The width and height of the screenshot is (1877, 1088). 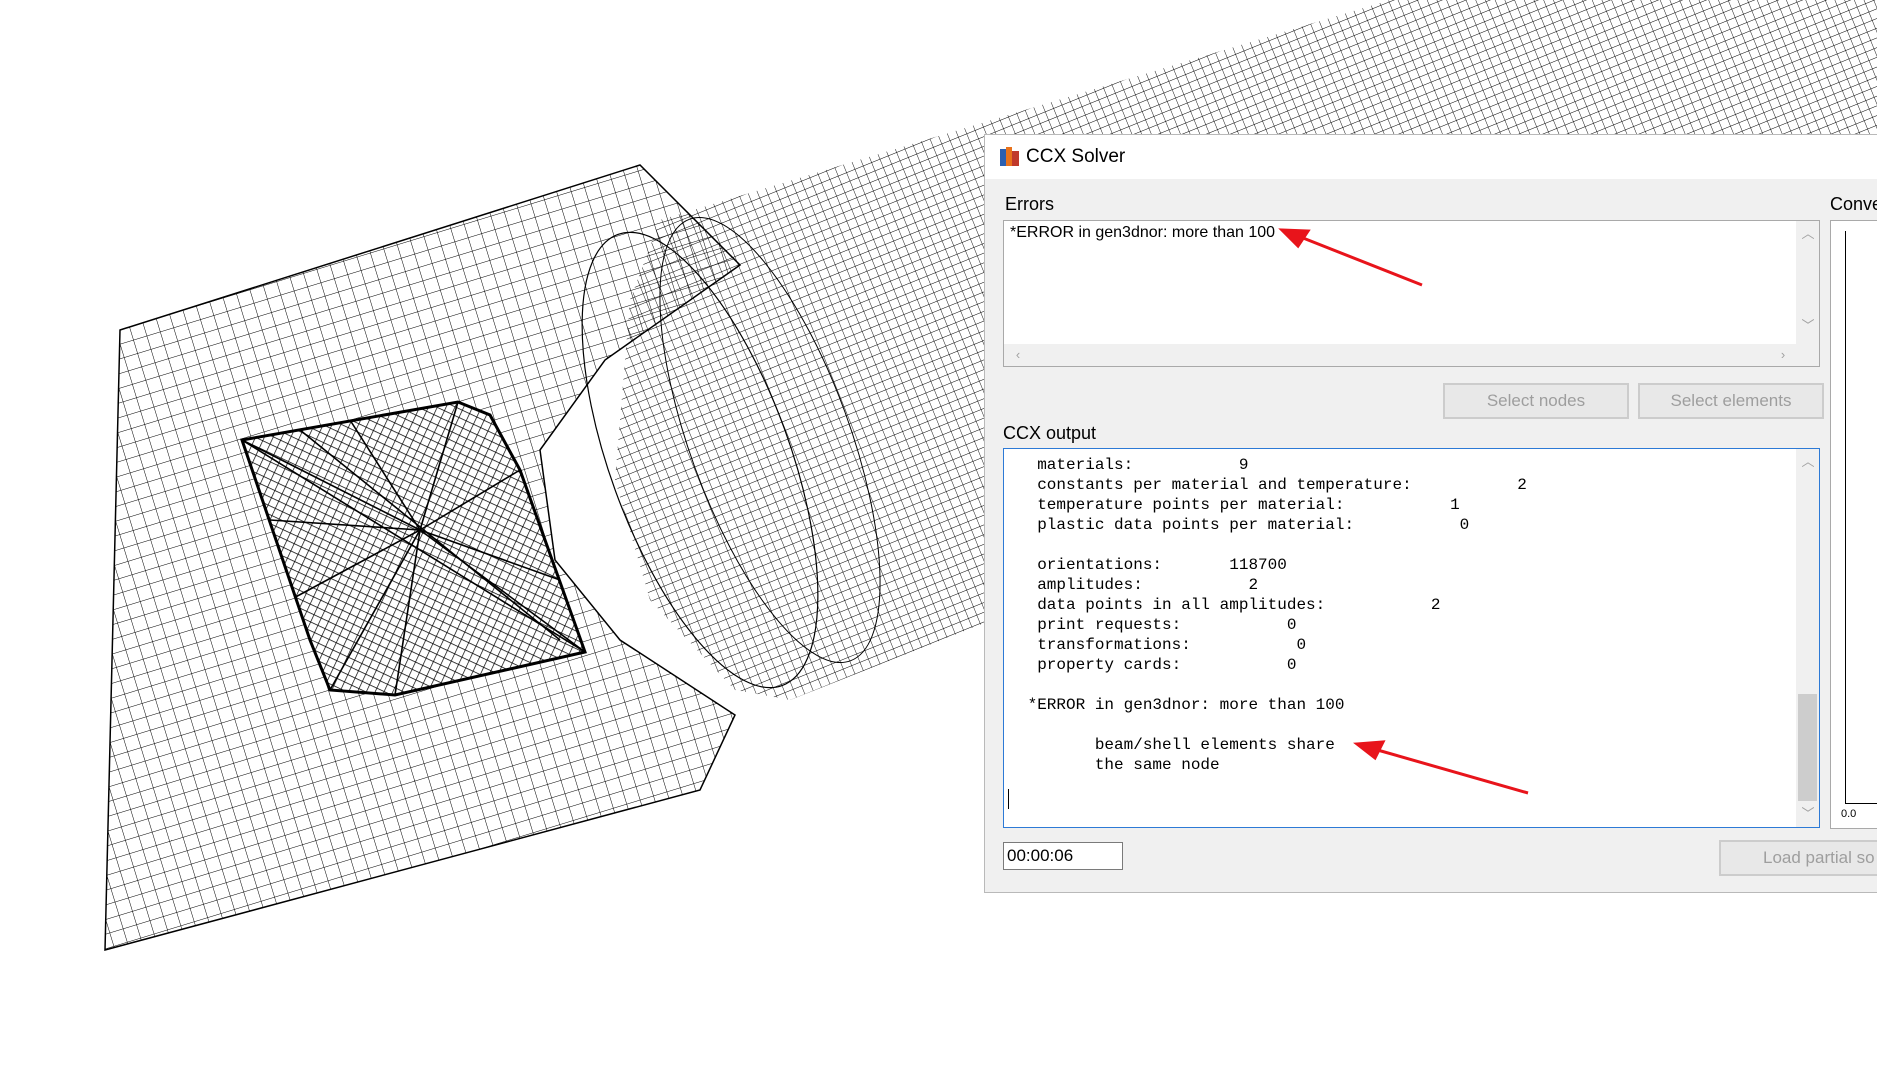 What do you see at coordinates (1119, 765) in the screenshot?
I see `output-line: the same node` at bounding box center [1119, 765].